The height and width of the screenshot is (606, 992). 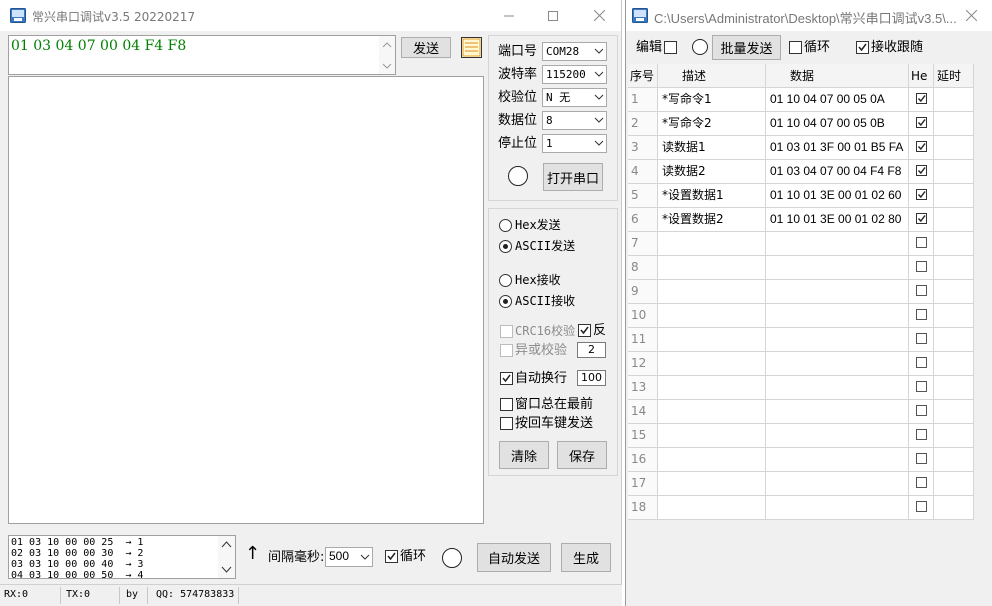 I want to click on row-number-cell: 14, so click(x=643, y=412).